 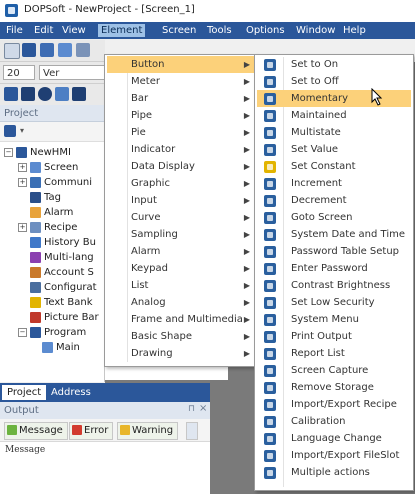 What do you see at coordinates (180, 319) in the screenshot?
I see `element-menu-frame-multimedia: Frame and Multimedia ▶` at bounding box center [180, 319].